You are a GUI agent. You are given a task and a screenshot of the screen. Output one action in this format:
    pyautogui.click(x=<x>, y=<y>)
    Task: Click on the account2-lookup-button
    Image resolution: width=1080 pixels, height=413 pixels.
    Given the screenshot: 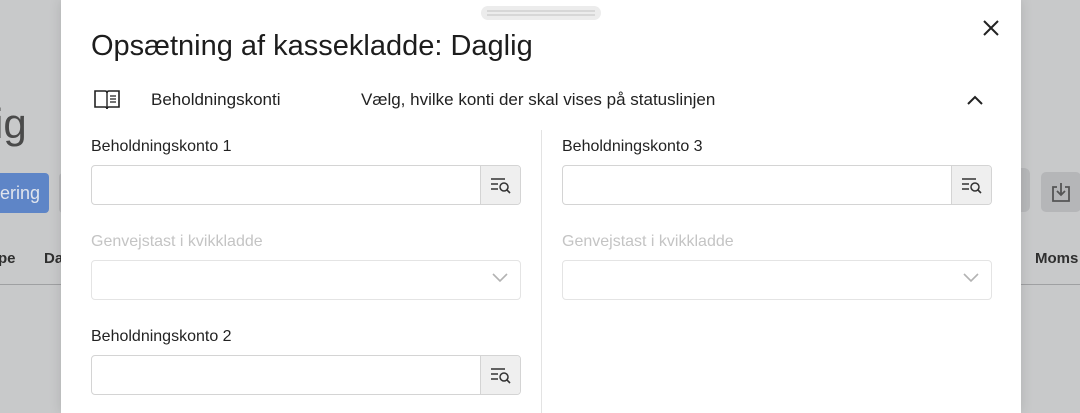 What is the action you would take?
    pyautogui.click(x=500, y=375)
    